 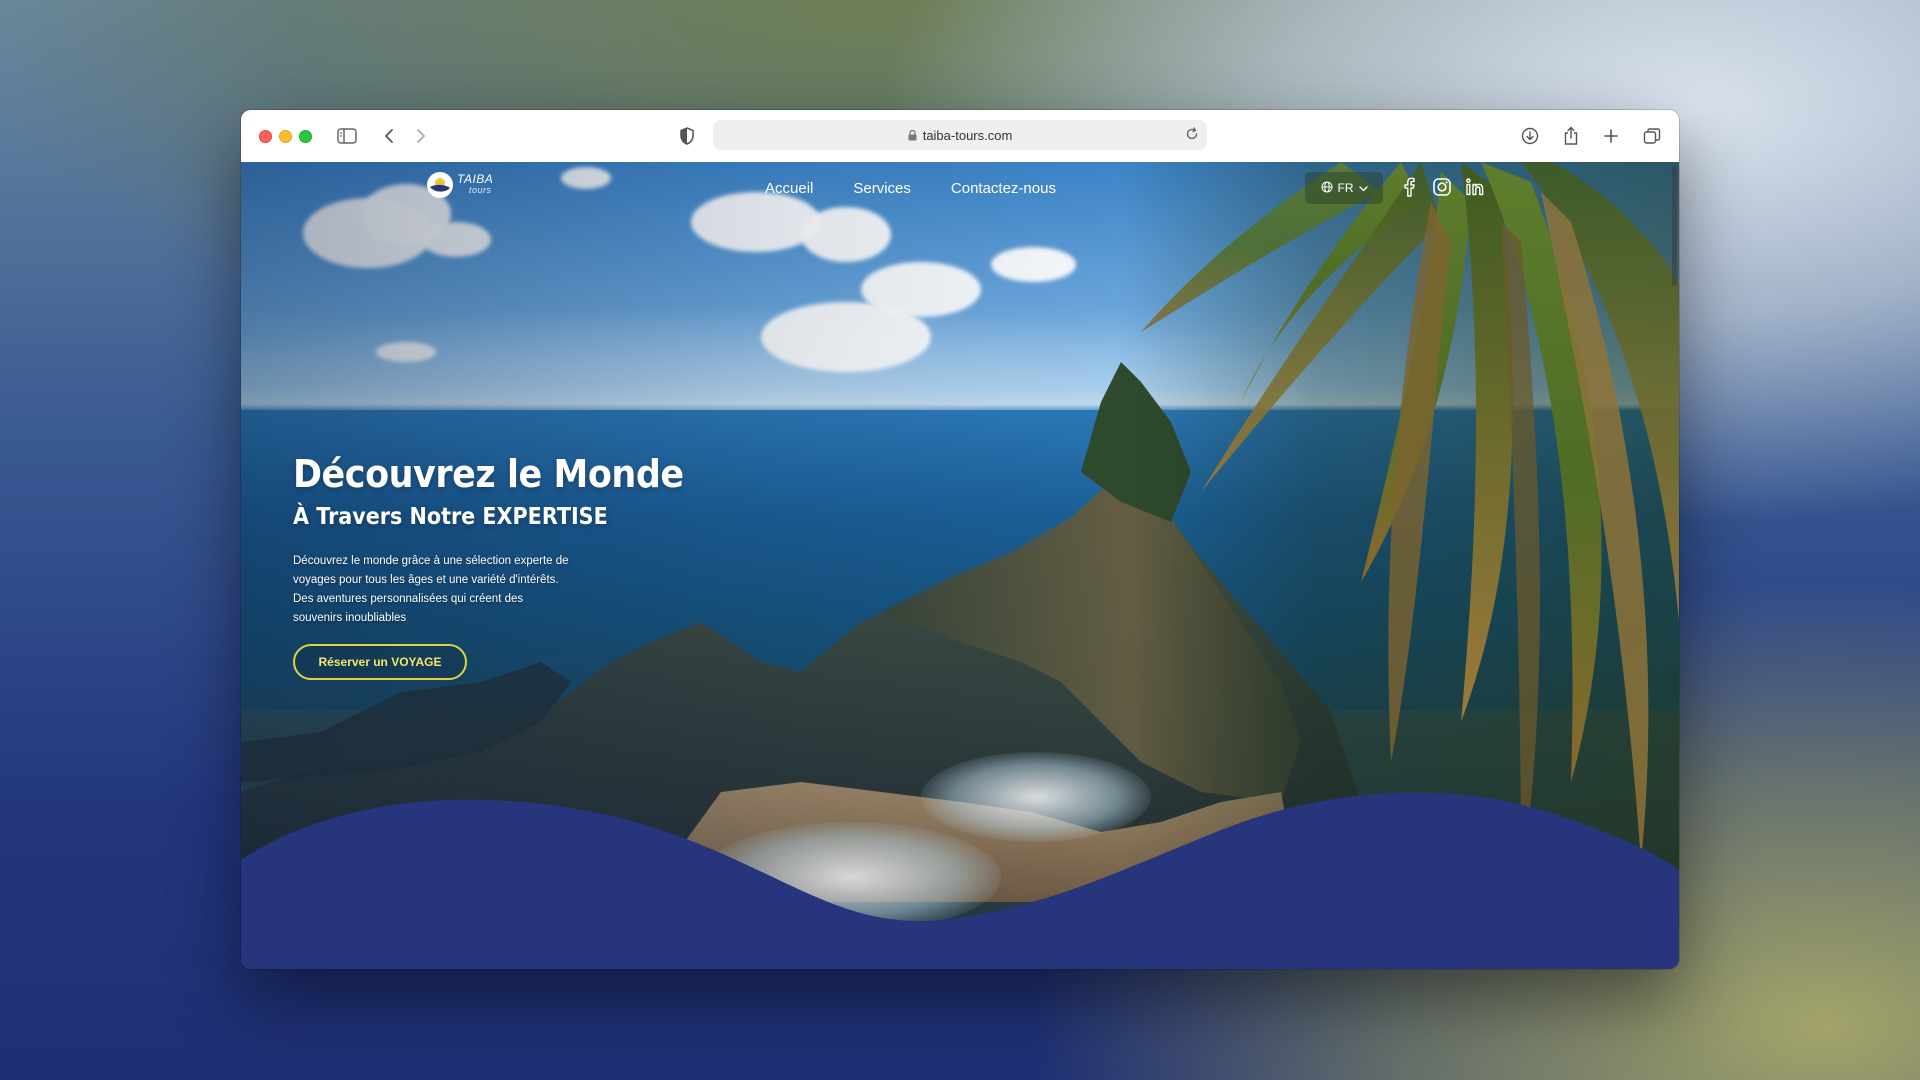 I want to click on instagram-icon, so click(x=1442, y=187).